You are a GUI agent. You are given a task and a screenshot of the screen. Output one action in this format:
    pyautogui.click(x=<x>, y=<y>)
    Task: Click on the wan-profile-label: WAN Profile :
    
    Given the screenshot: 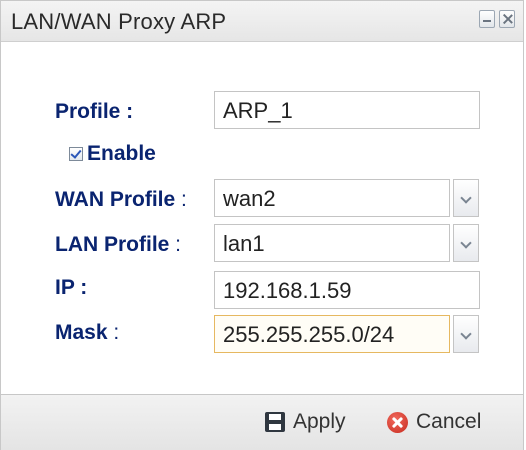 What is the action you would take?
    pyautogui.click(x=121, y=200)
    